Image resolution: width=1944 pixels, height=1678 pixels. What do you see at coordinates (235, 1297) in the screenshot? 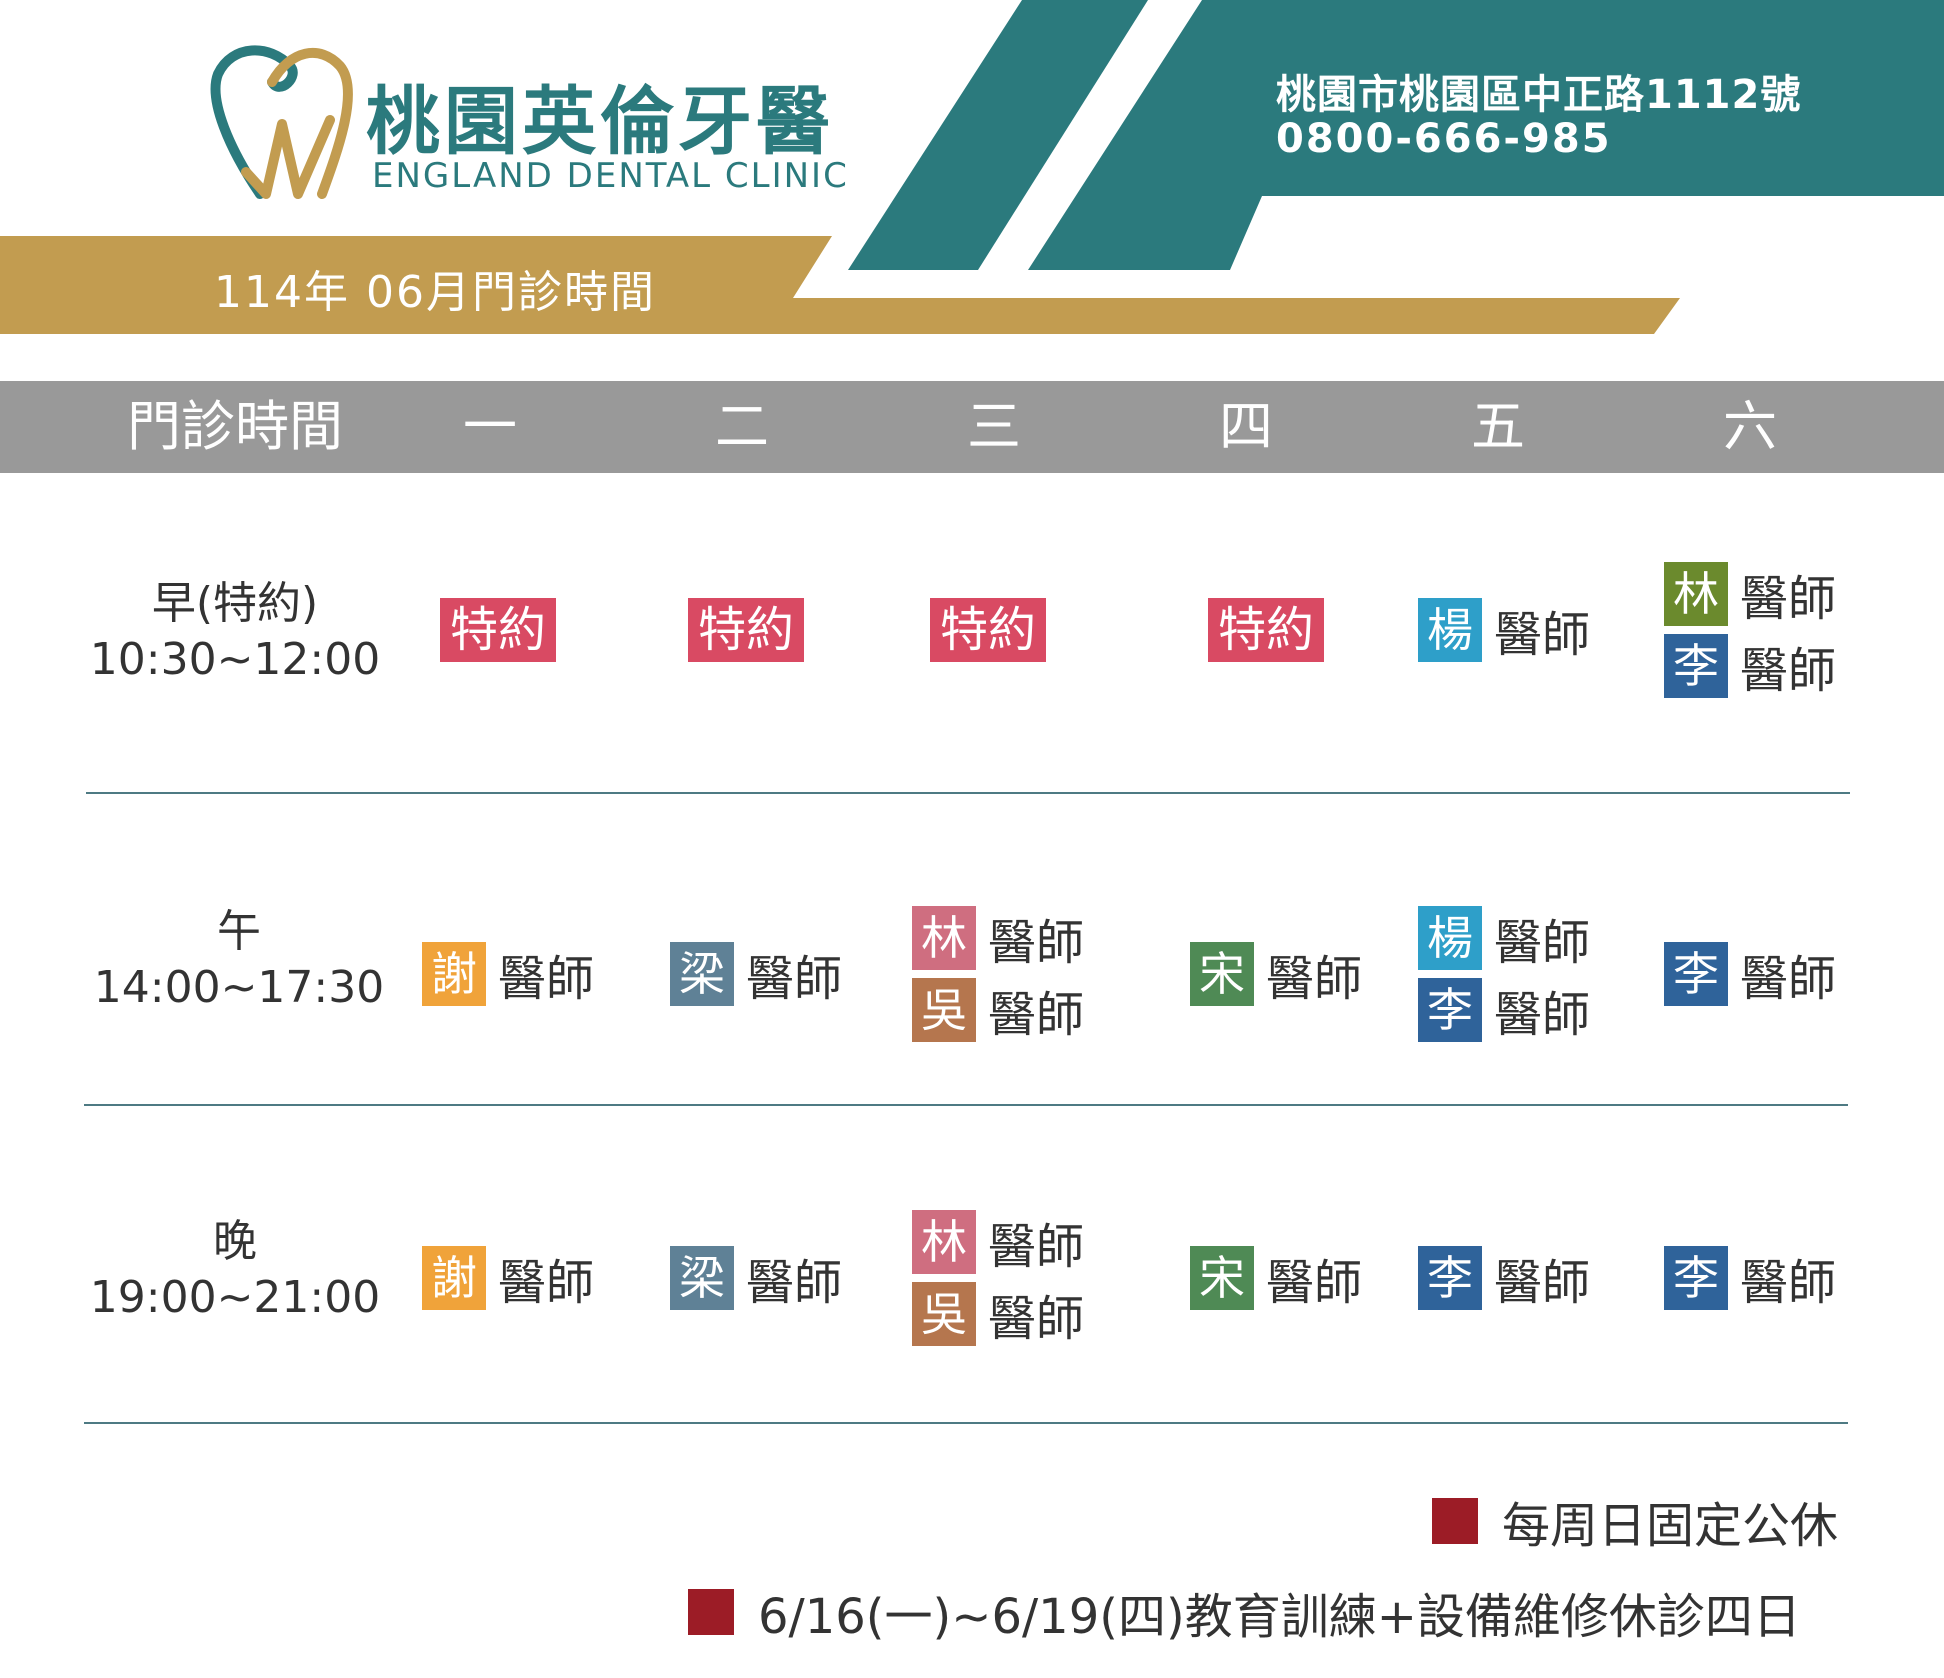
I see `row-time: 19:00~21:00` at bounding box center [235, 1297].